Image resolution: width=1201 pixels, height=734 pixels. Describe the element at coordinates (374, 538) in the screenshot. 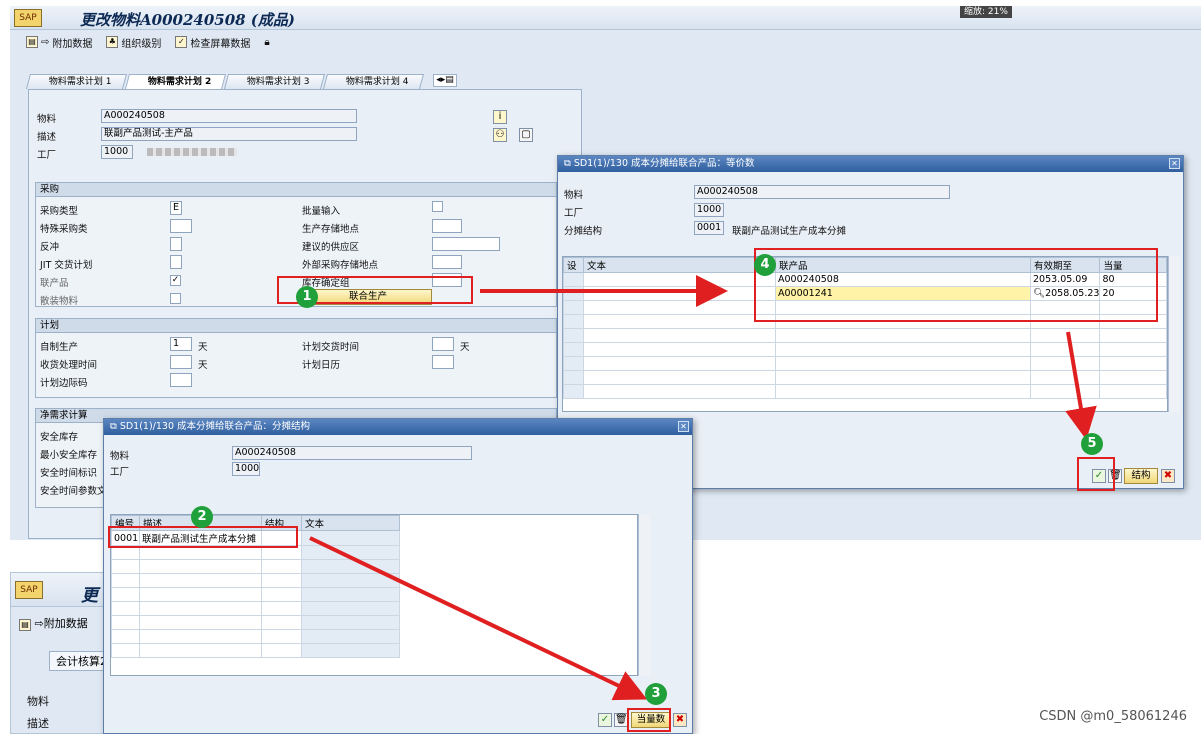

I see `table-row: 0001 联副产品测试生产成本分摊` at that location.